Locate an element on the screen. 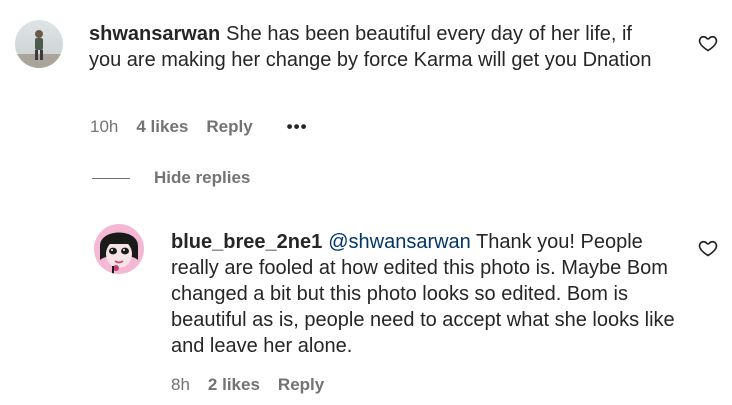  hide-replies-label: Hide replies is located at coordinates (202, 177).